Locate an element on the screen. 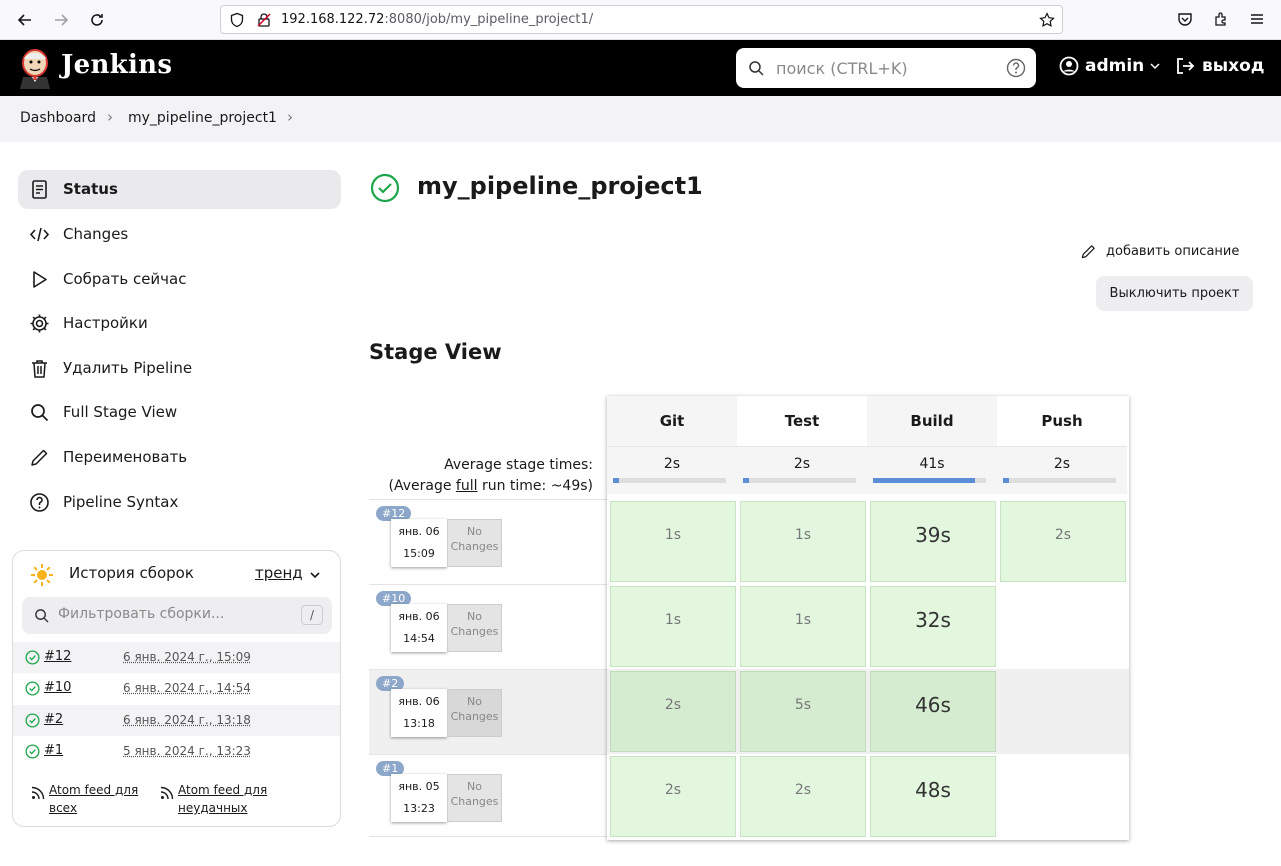 Image resolution: width=1281 pixels, height=866 pixels. arrow-right-icon is located at coordinates (62, 20).